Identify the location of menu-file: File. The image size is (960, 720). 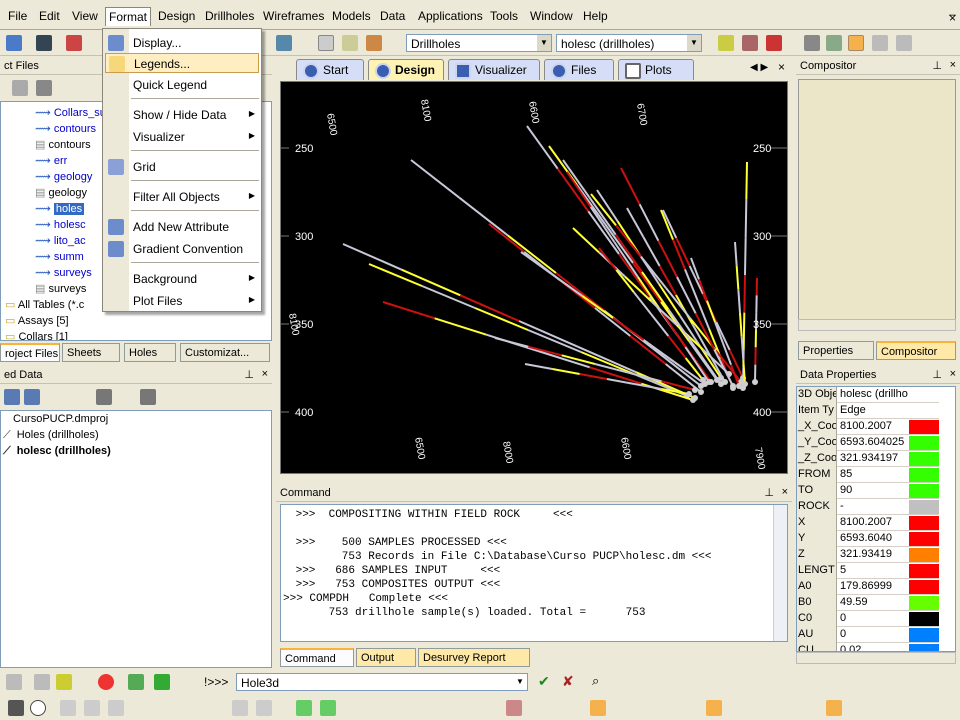
(17, 16).